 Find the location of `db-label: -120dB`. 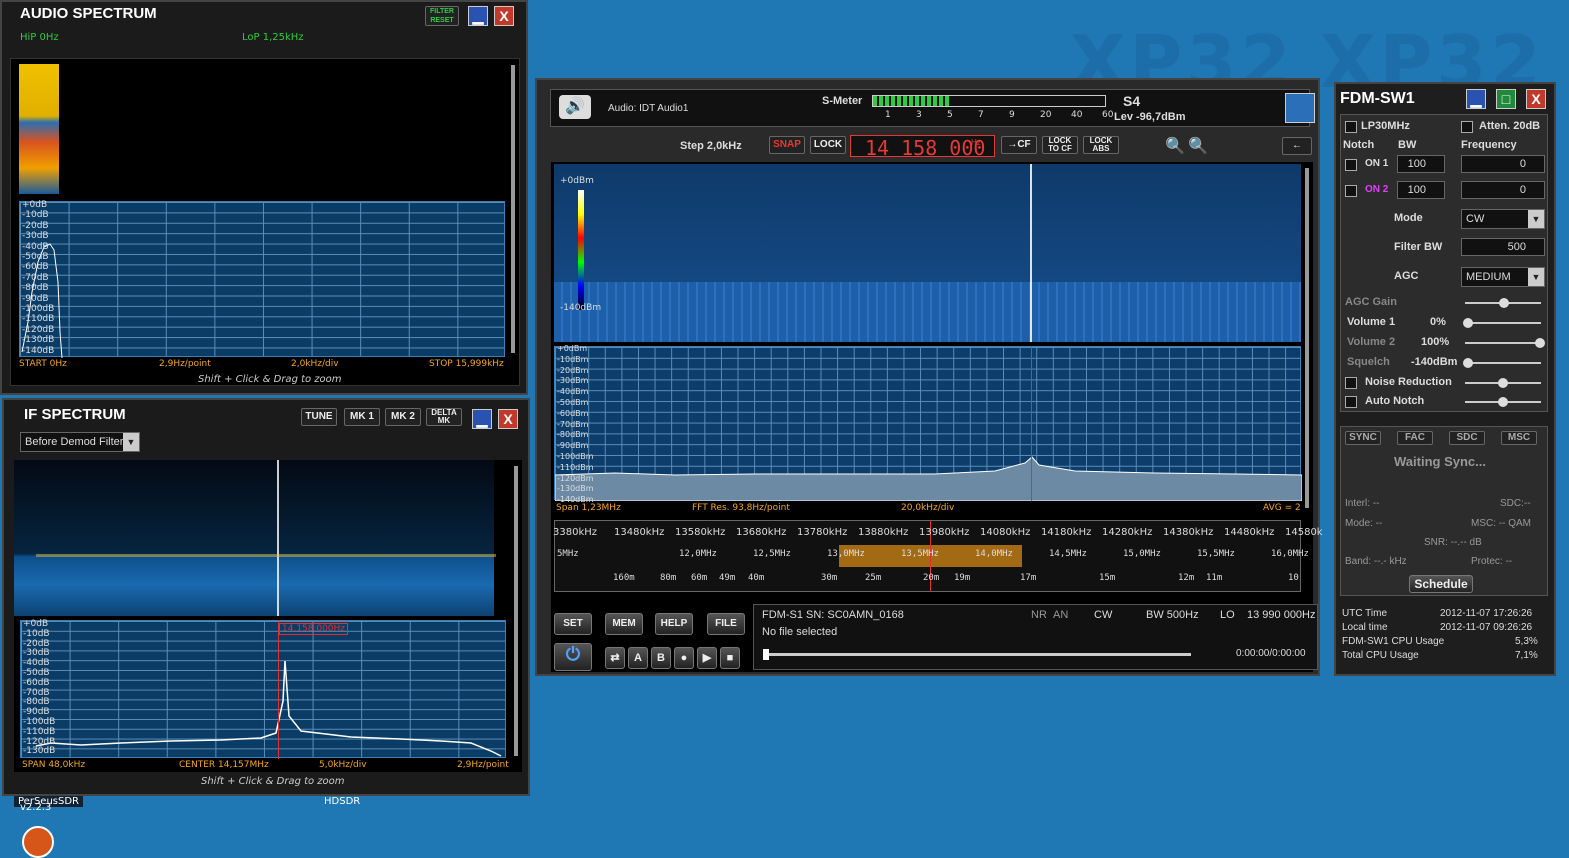

db-label: -120dB is located at coordinates (39, 741).